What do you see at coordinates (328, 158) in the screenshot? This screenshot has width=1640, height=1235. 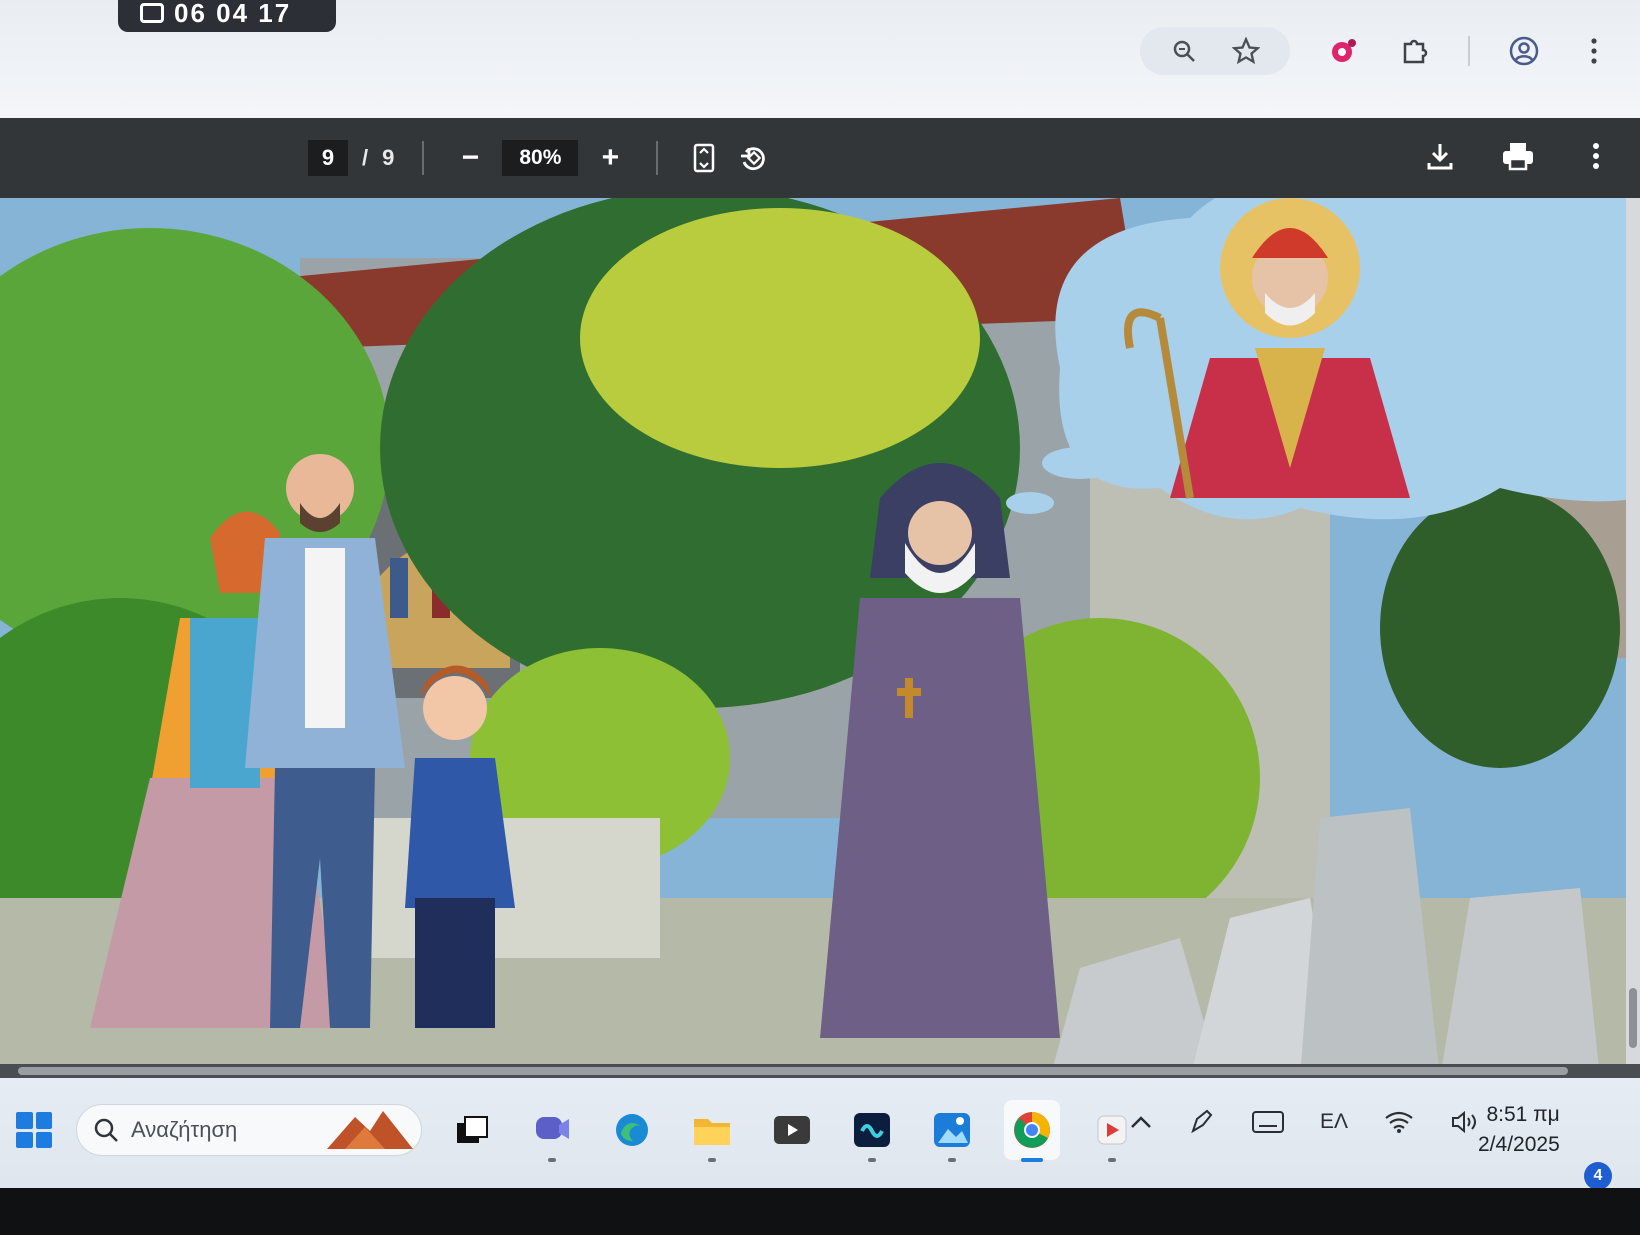 I see `page-number-input: 9` at bounding box center [328, 158].